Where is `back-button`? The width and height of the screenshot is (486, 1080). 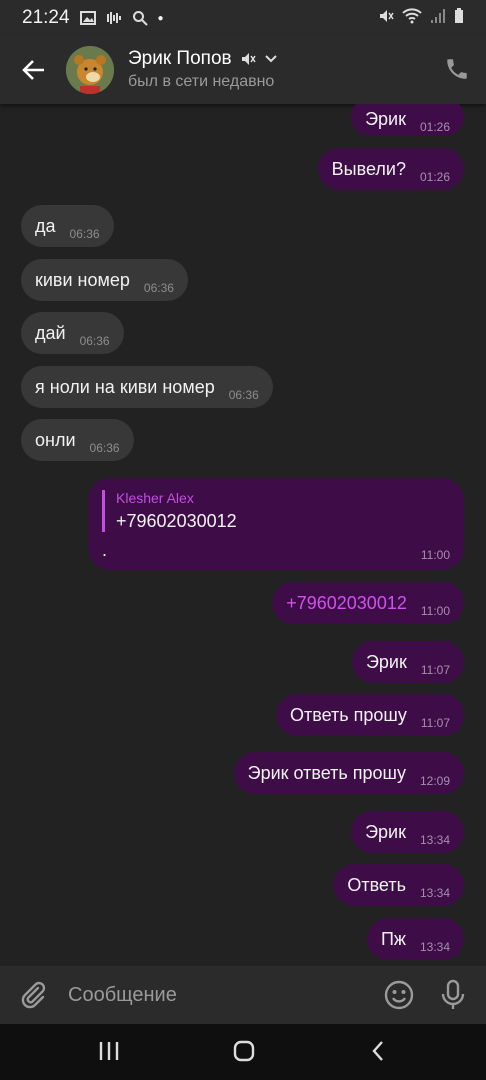 back-button is located at coordinates (378, 1053).